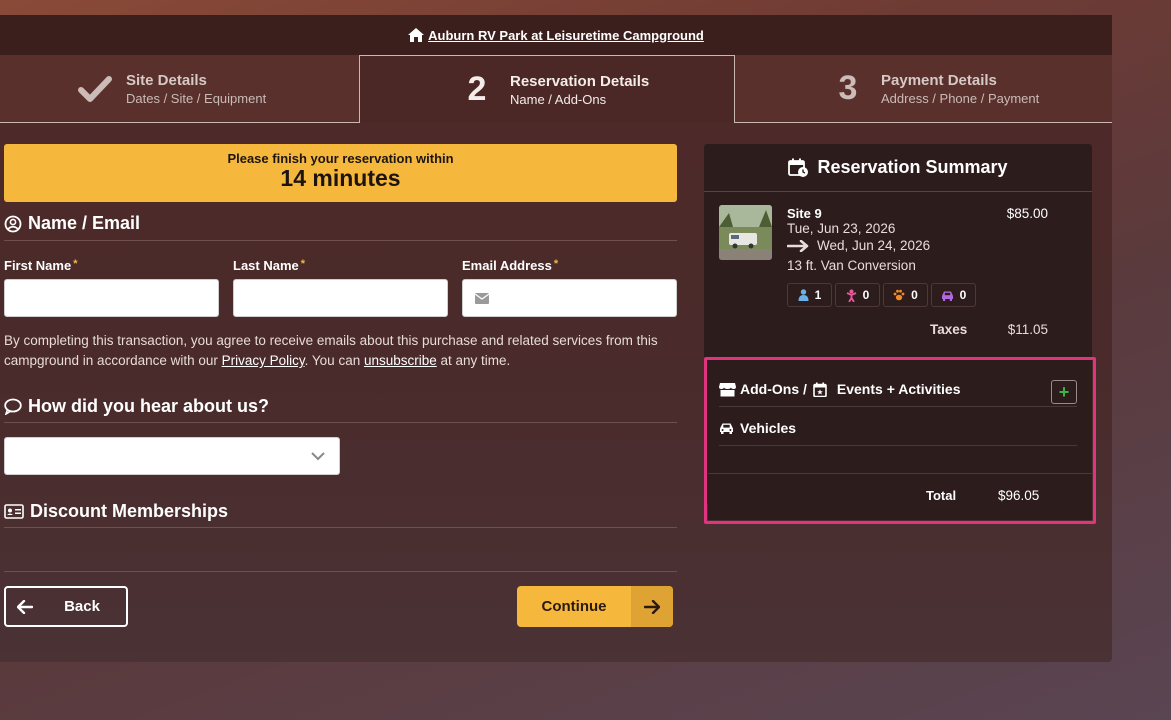 The height and width of the screenshot is (720, 1171). I want to click on park-name-link: Auburn RV Park at Leisuretime Campground, so click(566, 35).